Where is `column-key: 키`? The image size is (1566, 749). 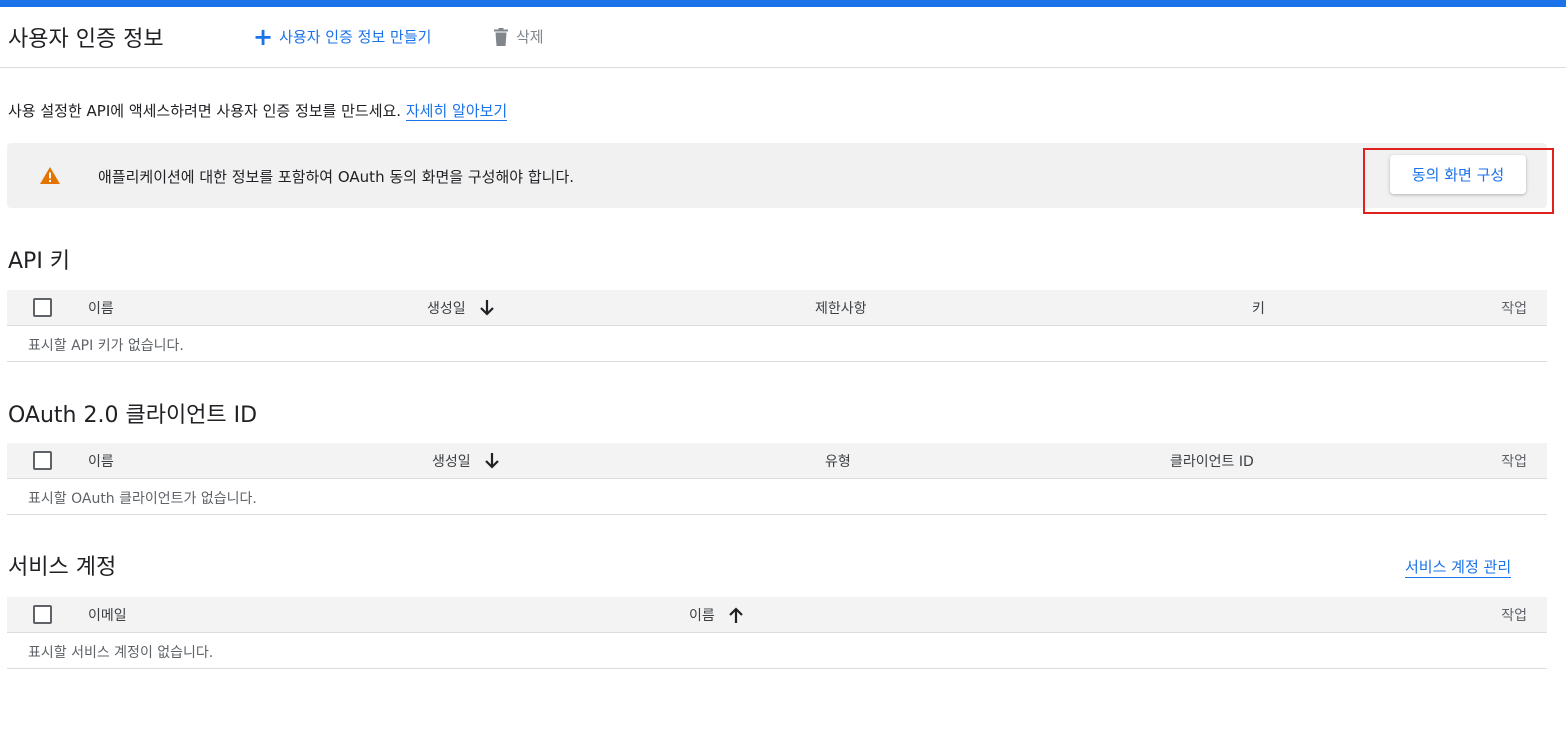 column-key: 키 is located at coordinates (1258, 308).